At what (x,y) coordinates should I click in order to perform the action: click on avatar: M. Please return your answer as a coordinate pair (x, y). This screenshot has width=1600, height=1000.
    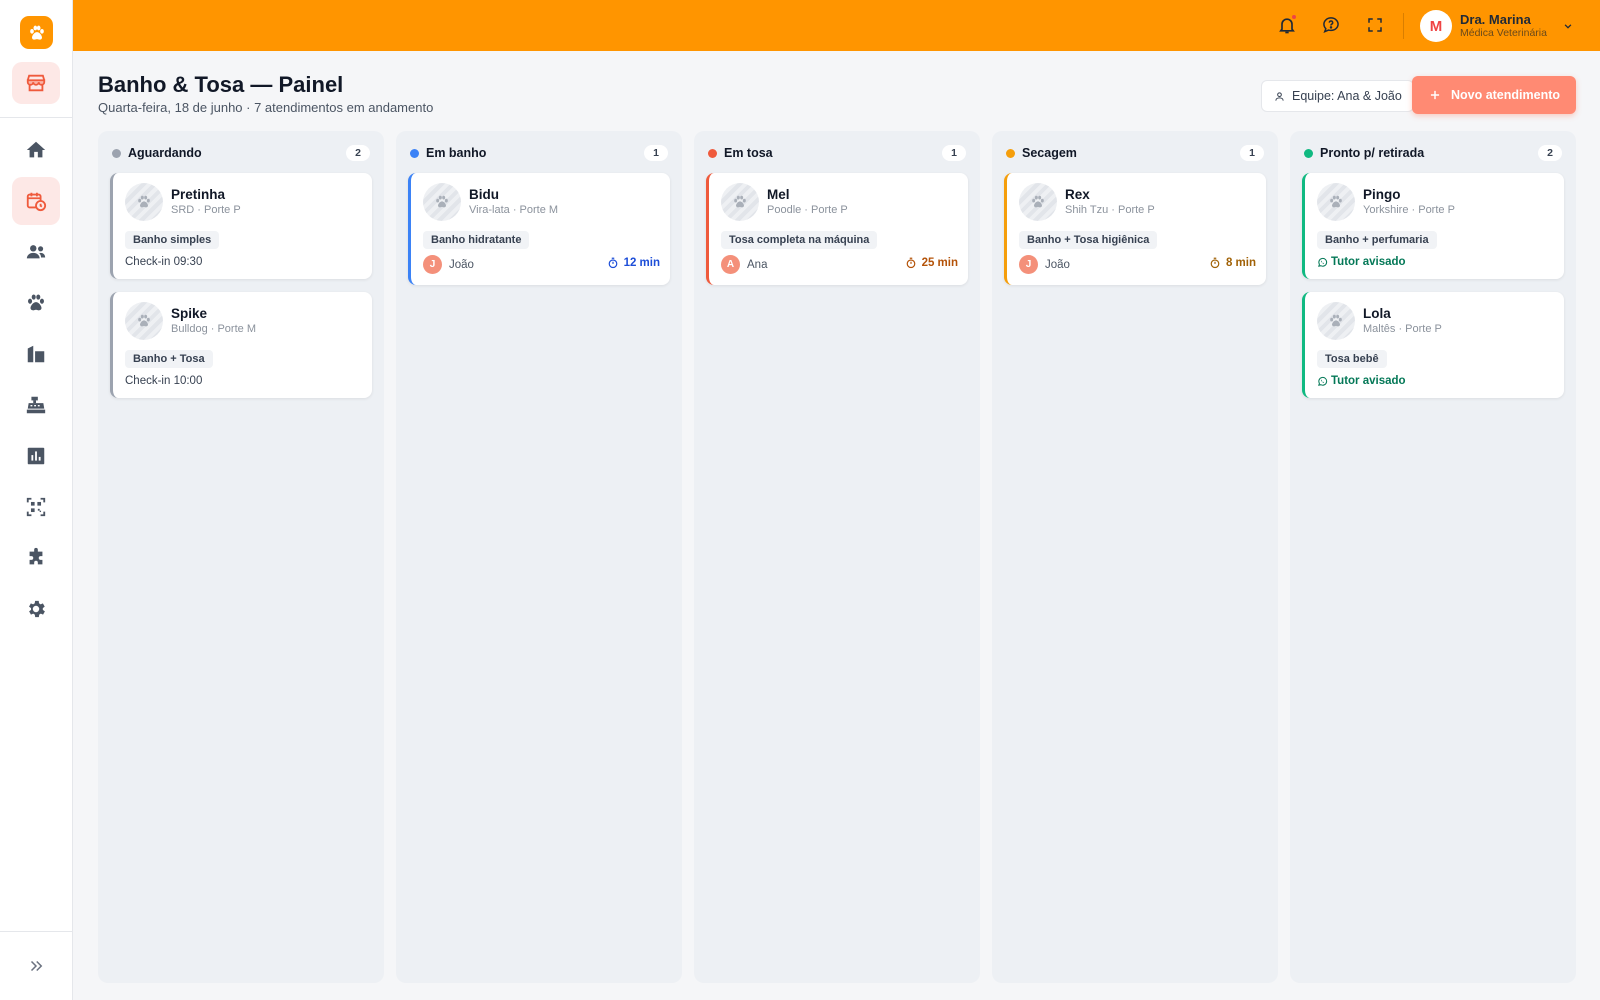
    Looking at the image, I should click on (1436, 26).